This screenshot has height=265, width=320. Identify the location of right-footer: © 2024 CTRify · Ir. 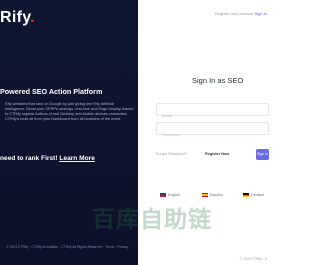
(253, 259).